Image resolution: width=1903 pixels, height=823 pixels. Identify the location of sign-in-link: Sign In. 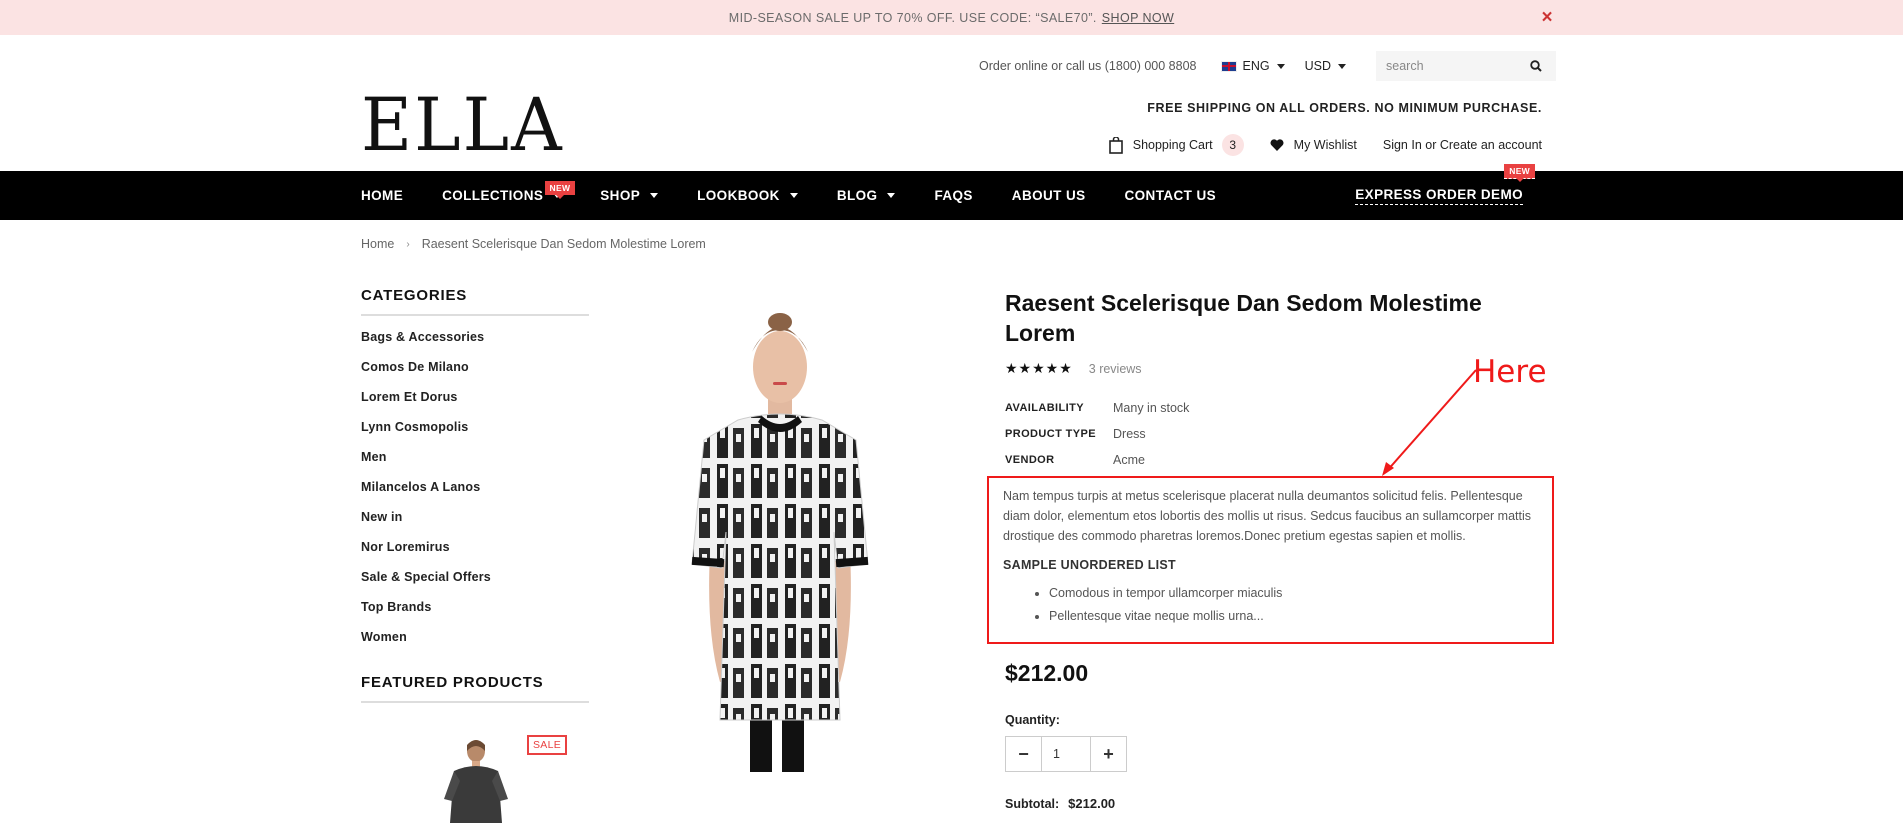
(1402, 145).